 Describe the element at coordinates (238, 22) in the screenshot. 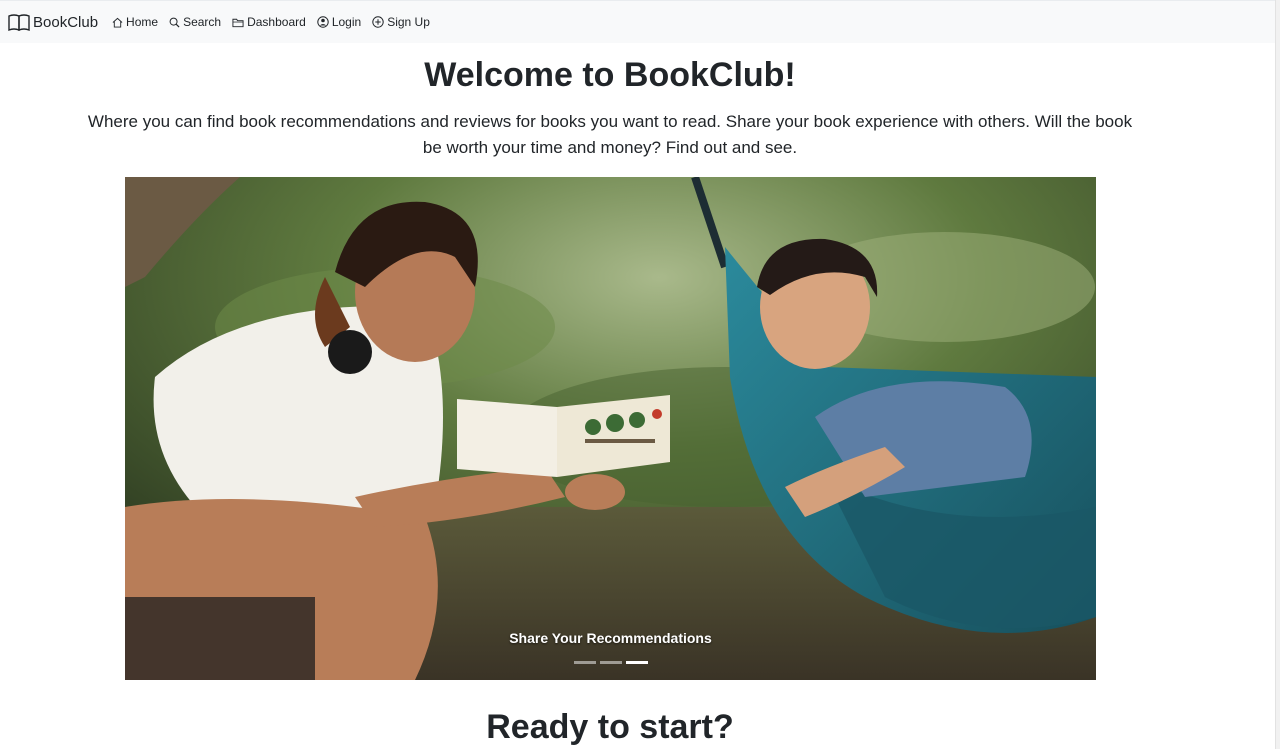

I see `folder-icon` at that location.